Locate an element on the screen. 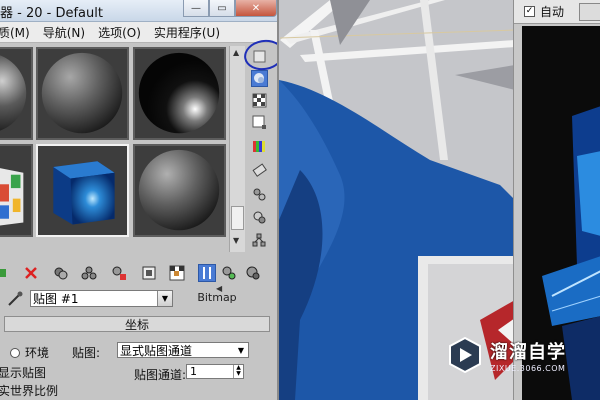  material-toolbar is located at coordinates (137, 273).